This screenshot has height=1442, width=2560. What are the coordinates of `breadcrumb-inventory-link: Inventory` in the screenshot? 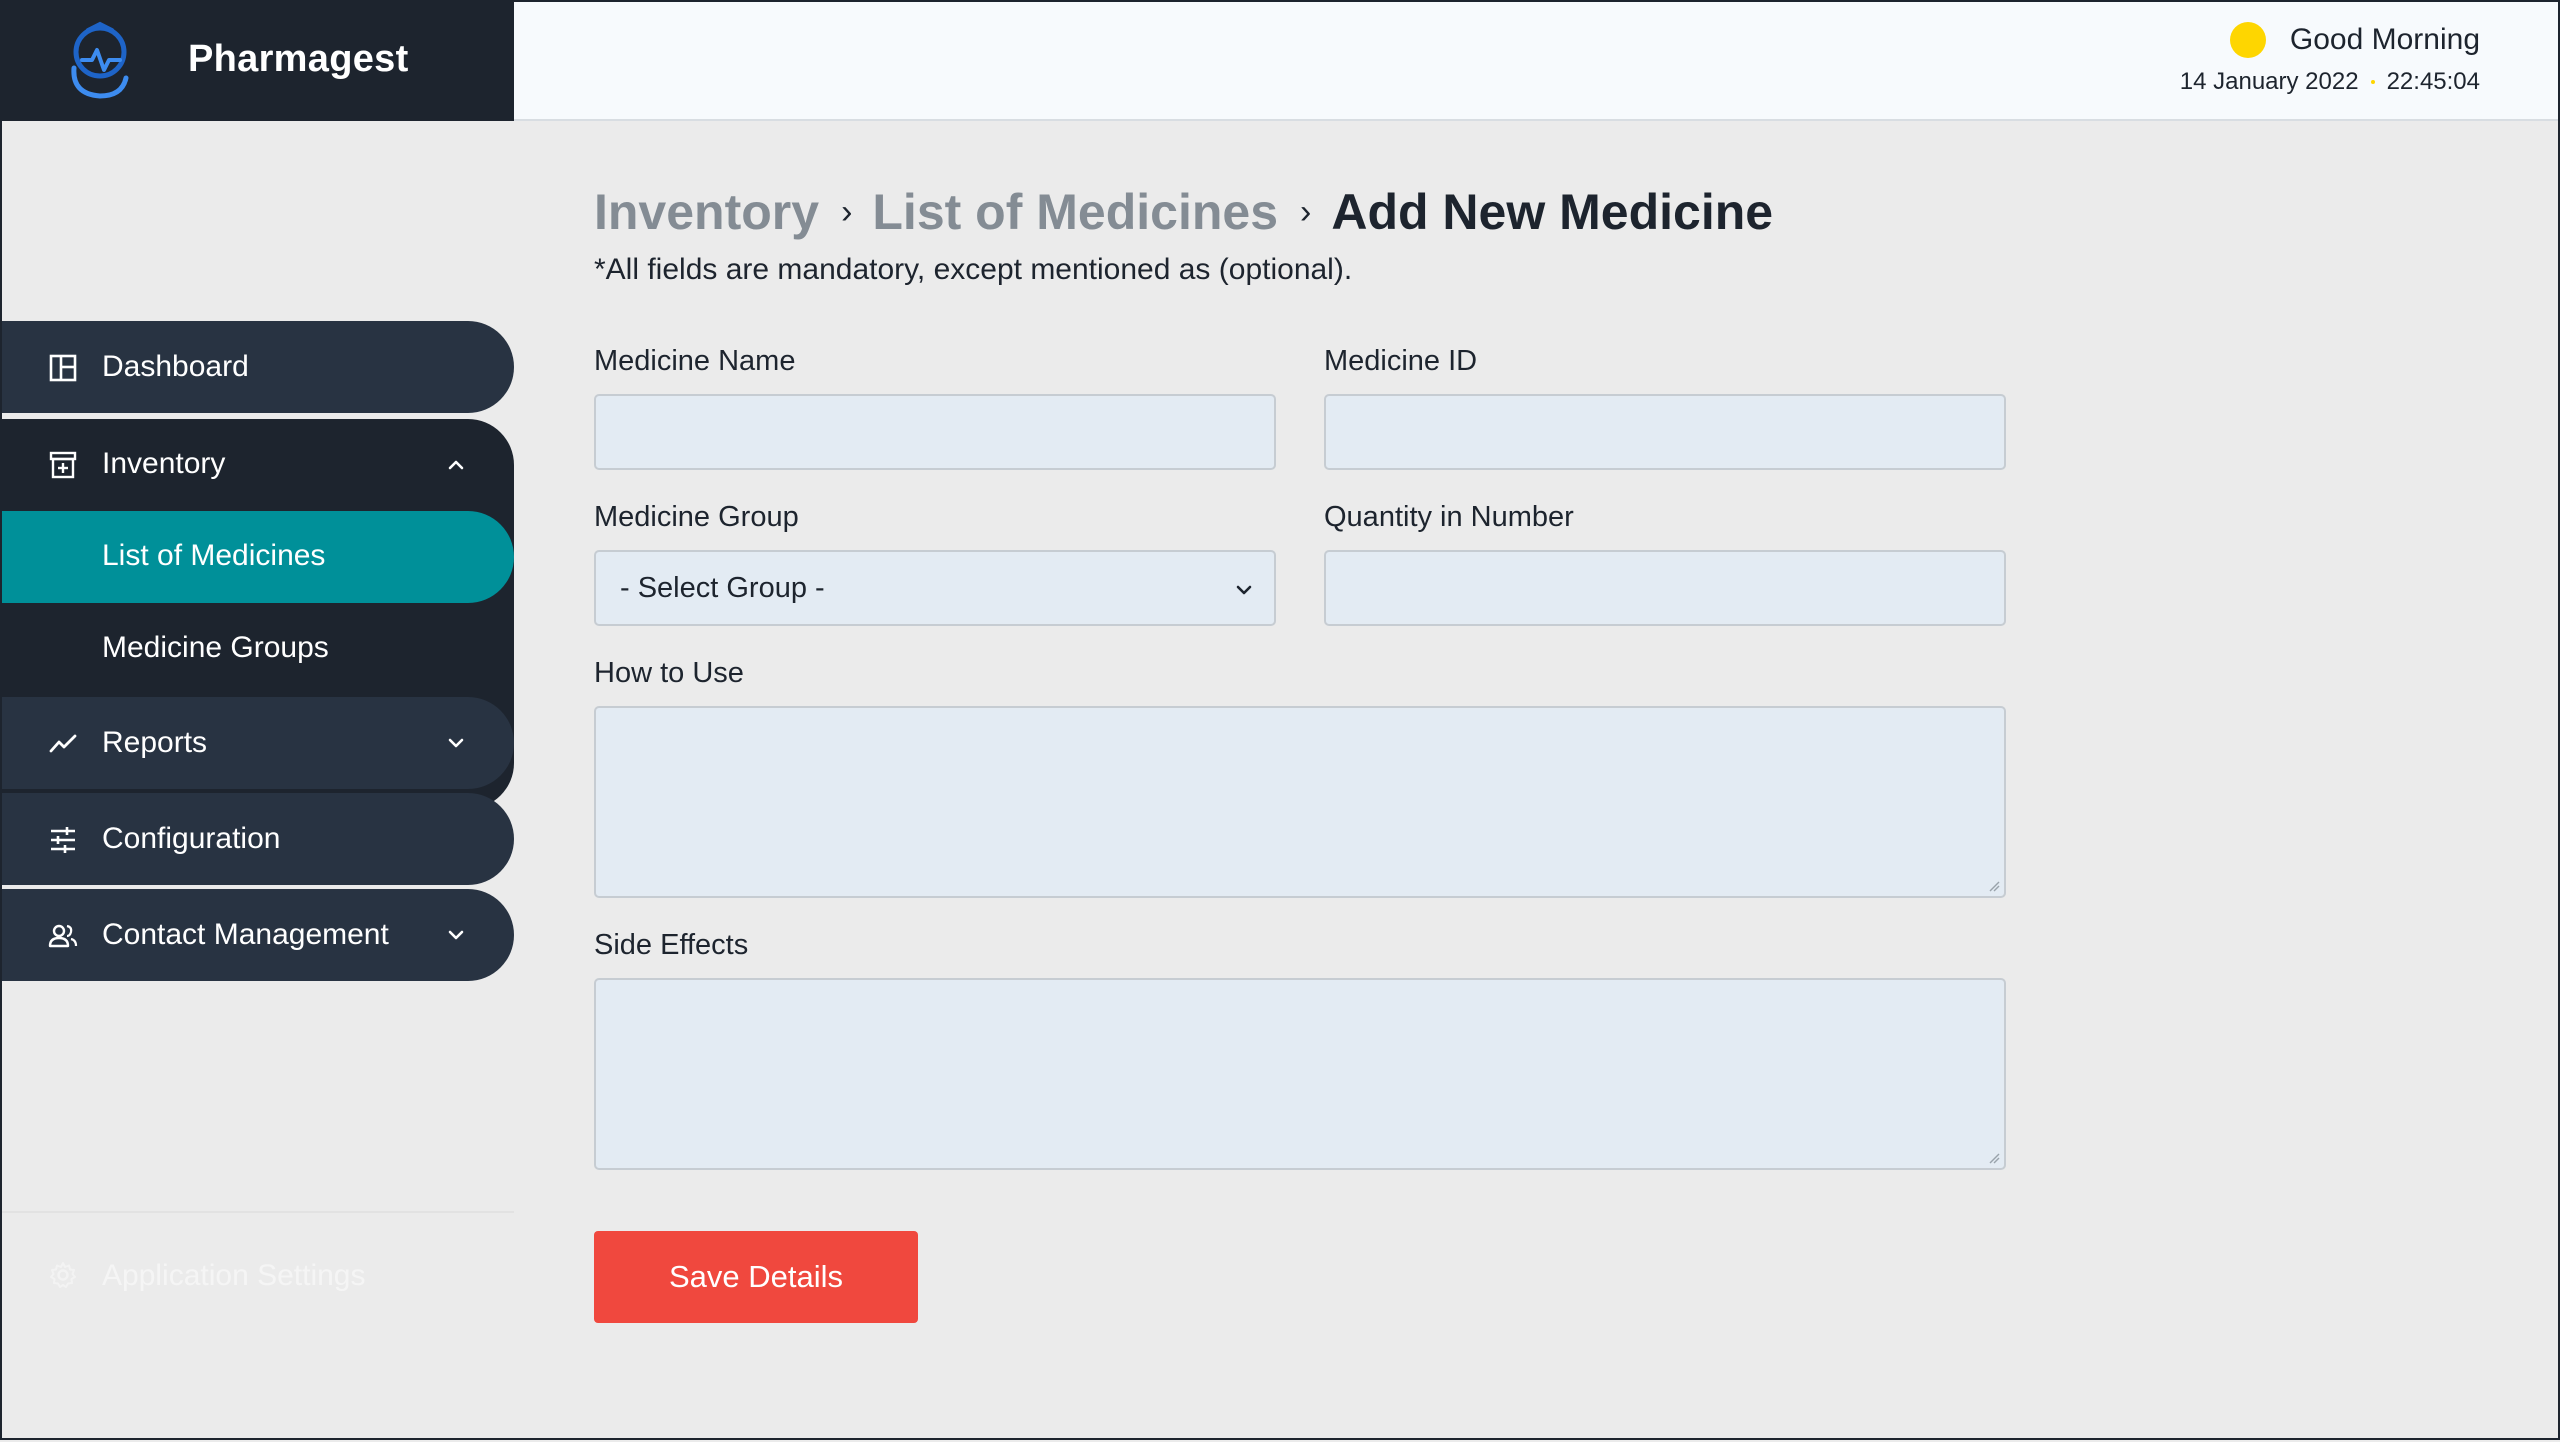 It's located at (706, 212).